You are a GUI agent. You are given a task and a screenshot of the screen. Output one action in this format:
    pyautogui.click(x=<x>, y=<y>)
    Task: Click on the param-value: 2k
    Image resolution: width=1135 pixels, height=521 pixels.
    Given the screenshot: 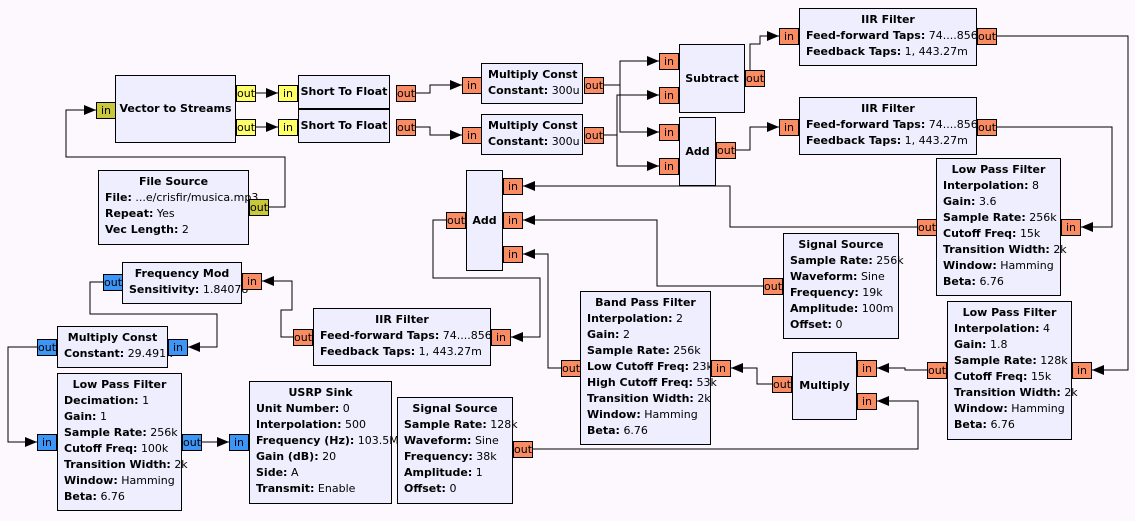 What is the action you would take?
    pyautogui.click(x=1071, y=392)
    